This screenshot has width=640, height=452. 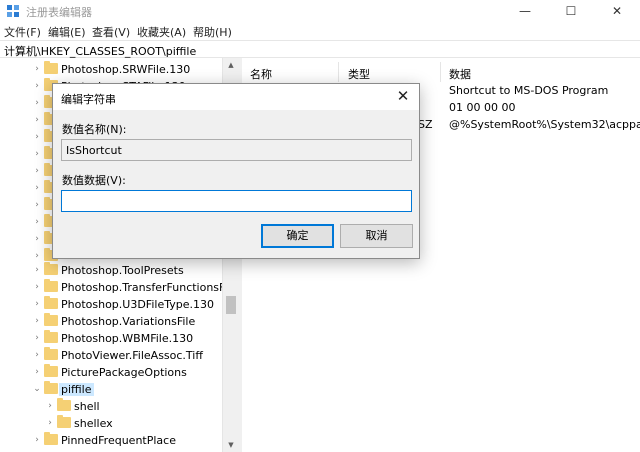 What do you see at coordinates (127, 338) in the screenshot?
I see `tree-item-label: Photoshop.WBMFile.130` at bounding box center [127, 338].